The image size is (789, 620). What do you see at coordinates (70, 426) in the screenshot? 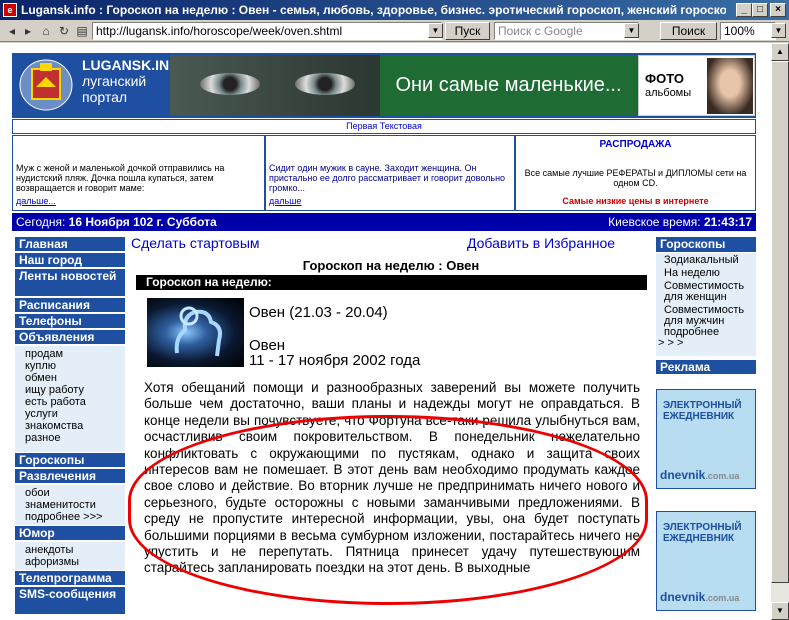
I see `nav-ads-item: знакомства` at bounding box center [70, 426].